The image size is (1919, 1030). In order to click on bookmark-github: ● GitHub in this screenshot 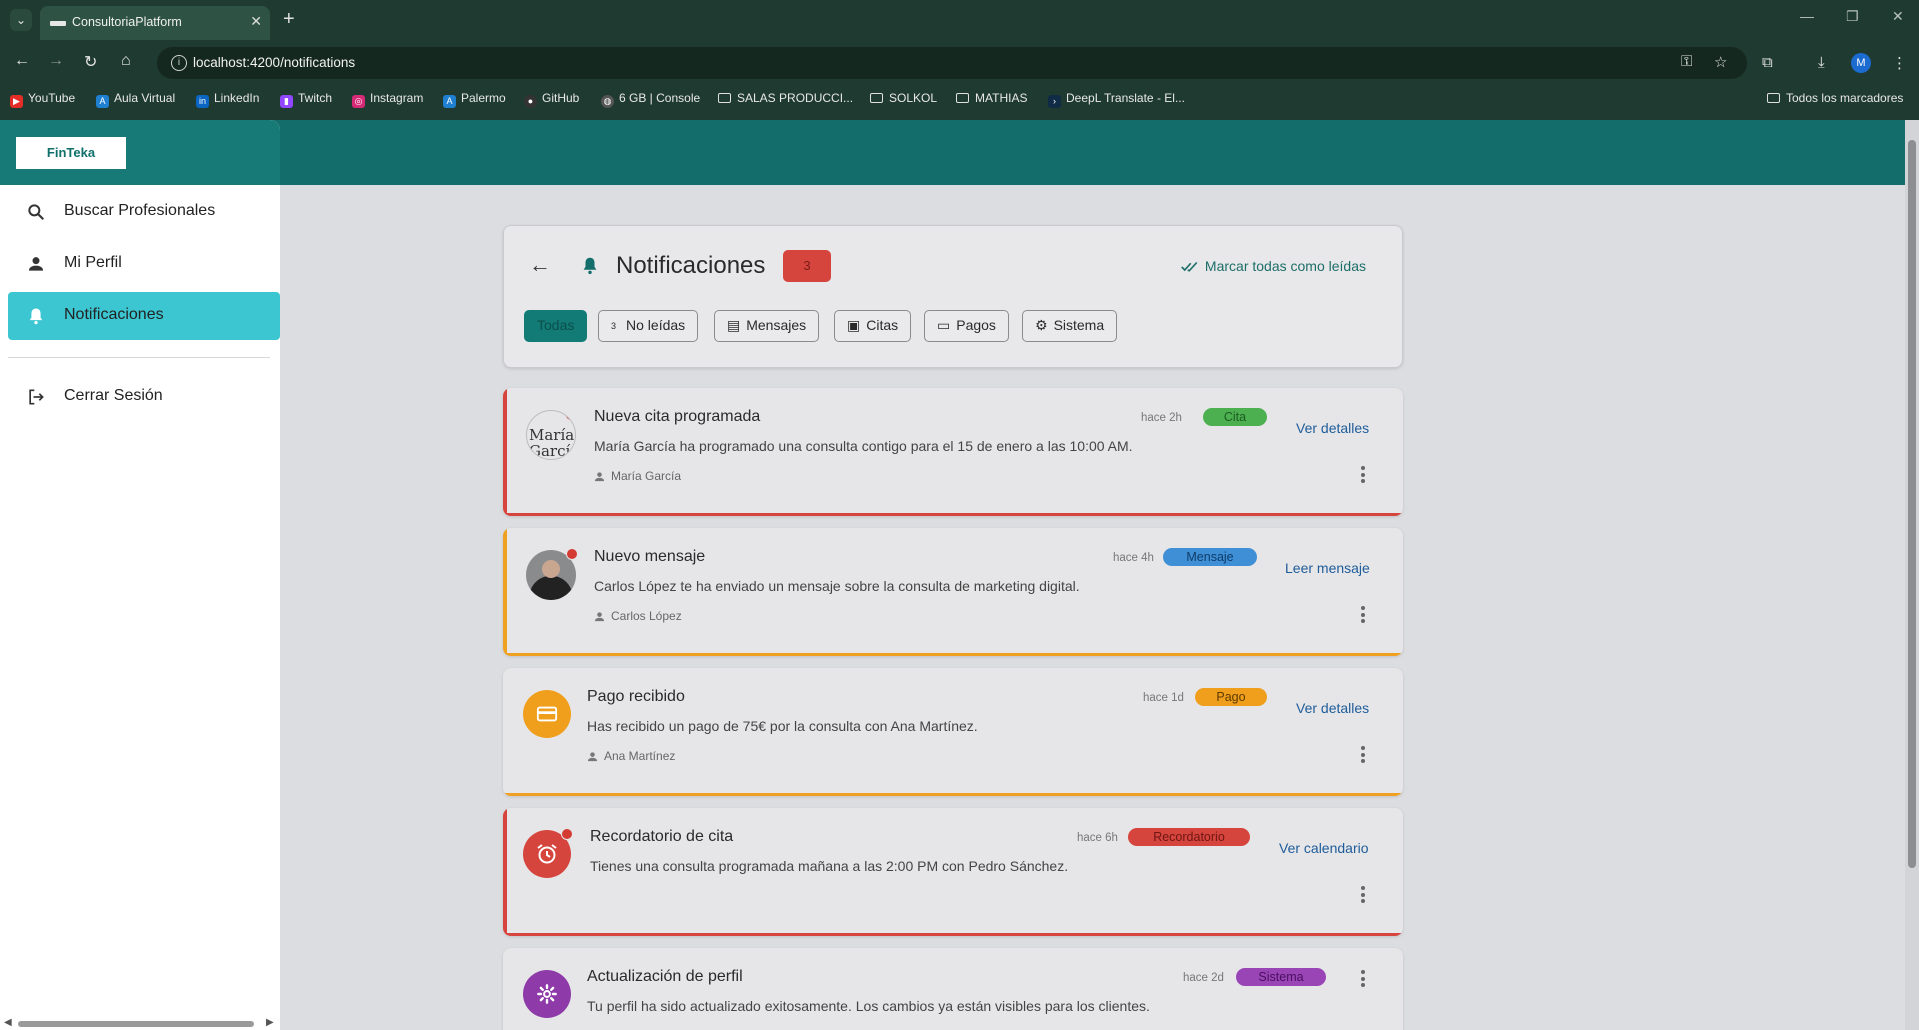, I will do `click(551, 99)`.